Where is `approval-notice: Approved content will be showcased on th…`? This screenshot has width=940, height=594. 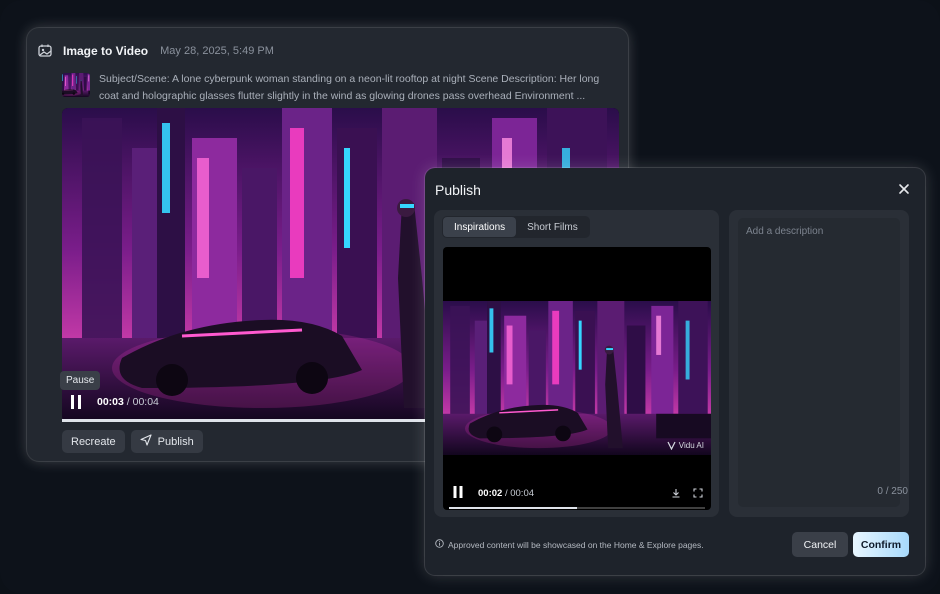
approval-notice: Approved content will be showcased on th… is located at coordinates (569, 544).